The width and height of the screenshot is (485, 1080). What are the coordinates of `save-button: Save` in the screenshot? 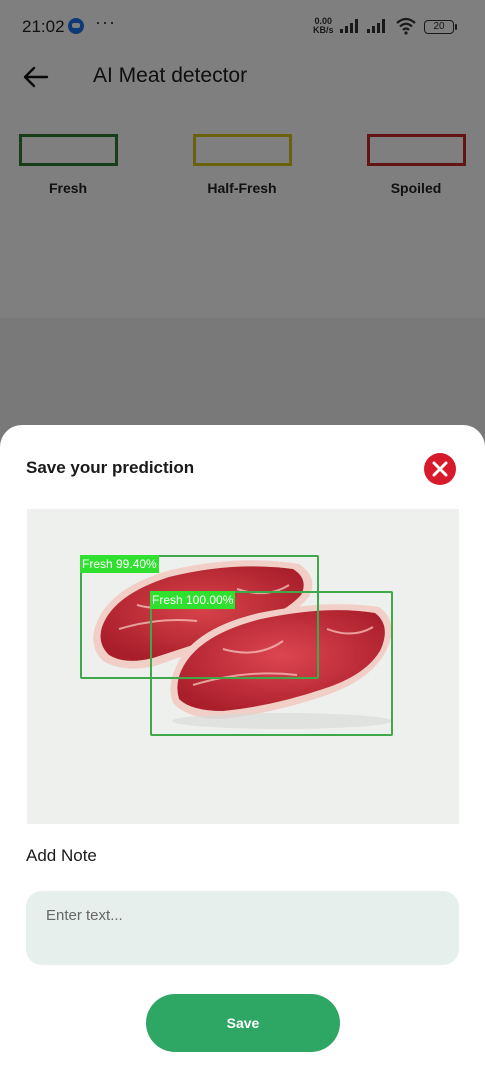 It's located at (243, 1023).